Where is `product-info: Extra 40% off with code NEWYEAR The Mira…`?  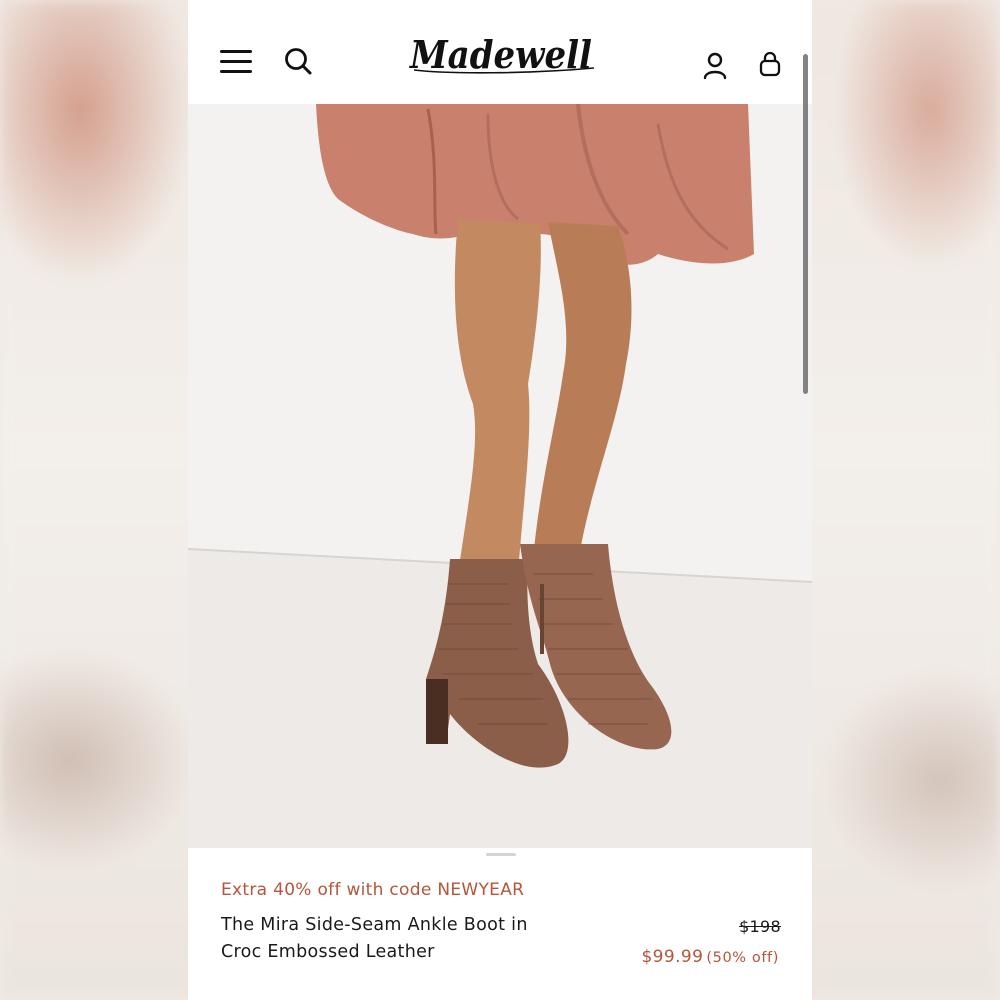
product-info: Extra 40% off with code NEWYEAR The Mira… is located at coordinates (500, 924).